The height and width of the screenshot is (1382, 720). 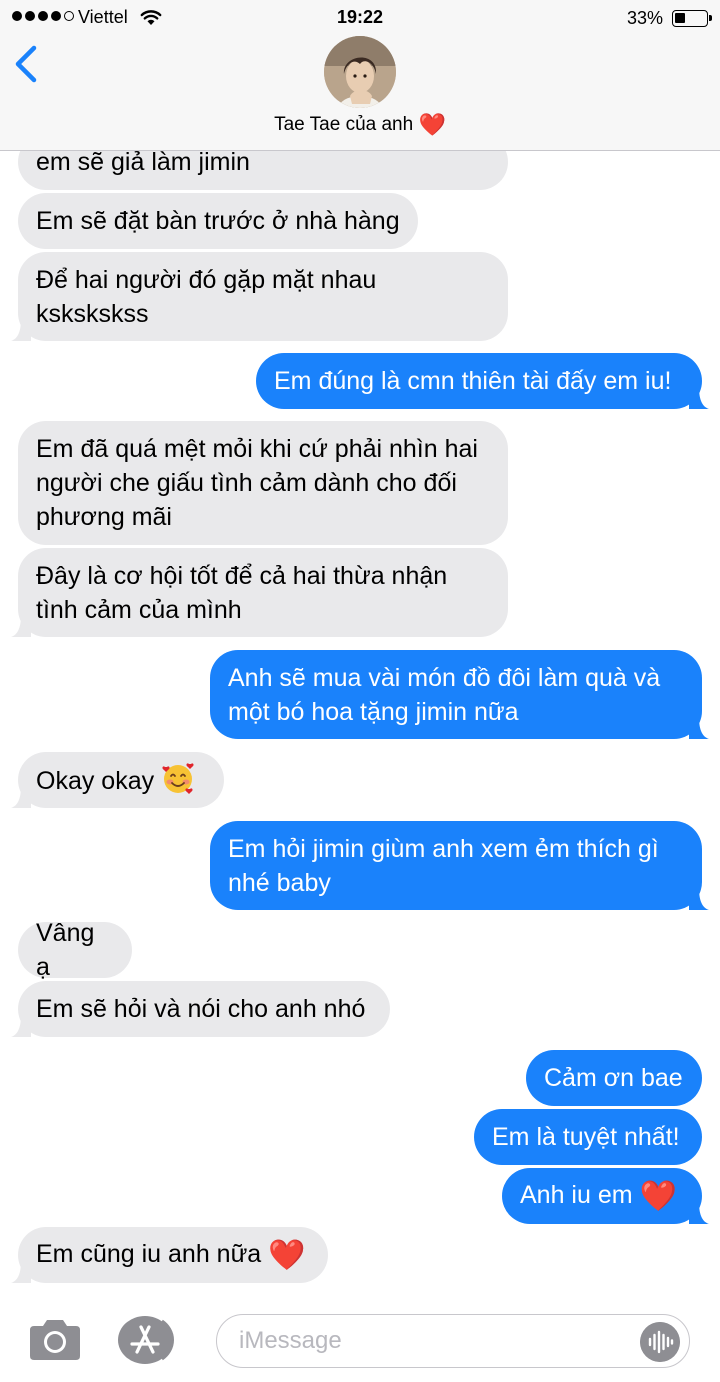 I want to click on message-text: Để hai người đó gặp mặt nhau, so click(x=206, y=279).